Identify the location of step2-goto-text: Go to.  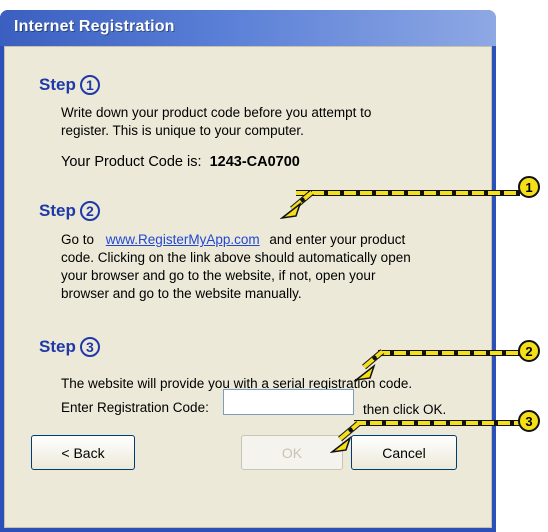
(78, 239).